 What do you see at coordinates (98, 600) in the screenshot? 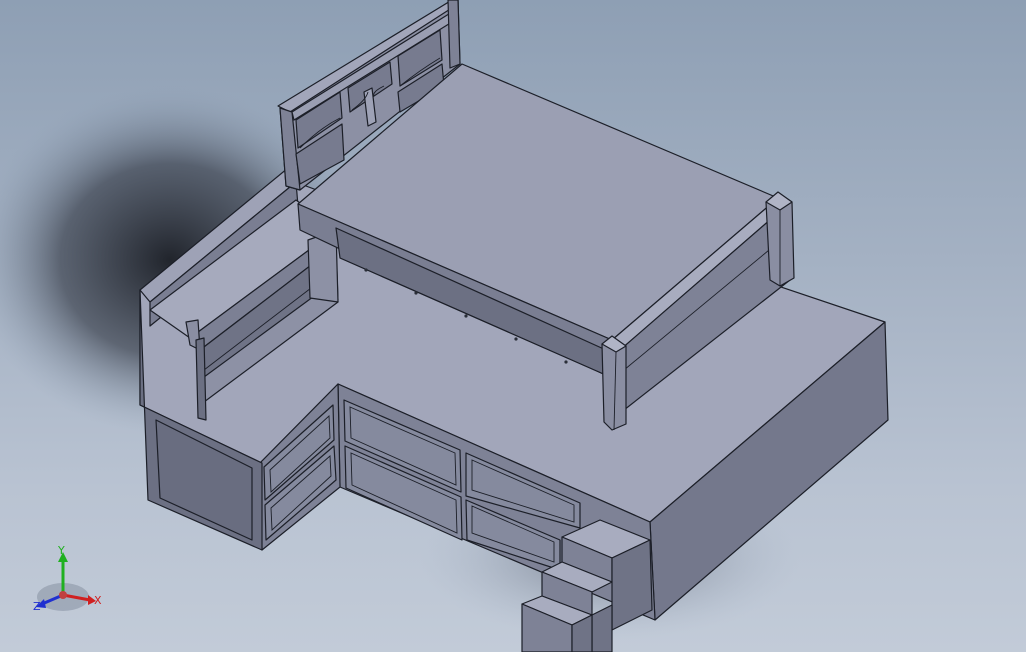
I see `x-axis-label: X` at bounding box center [98, 600].